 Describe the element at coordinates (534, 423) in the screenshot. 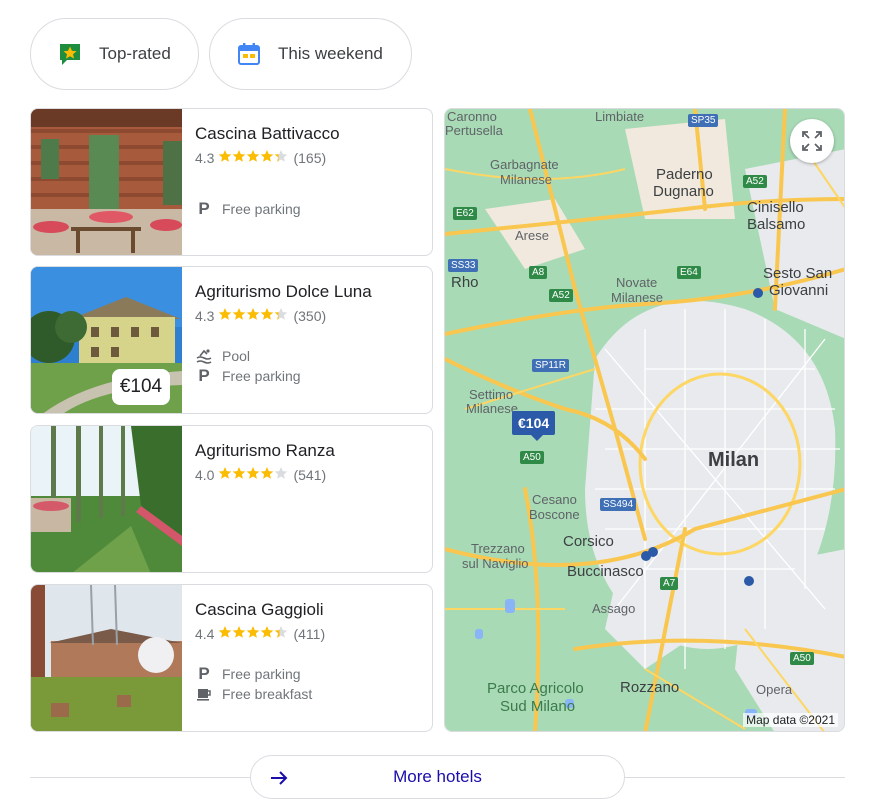

I see `price-marker-label: €104` at that location.